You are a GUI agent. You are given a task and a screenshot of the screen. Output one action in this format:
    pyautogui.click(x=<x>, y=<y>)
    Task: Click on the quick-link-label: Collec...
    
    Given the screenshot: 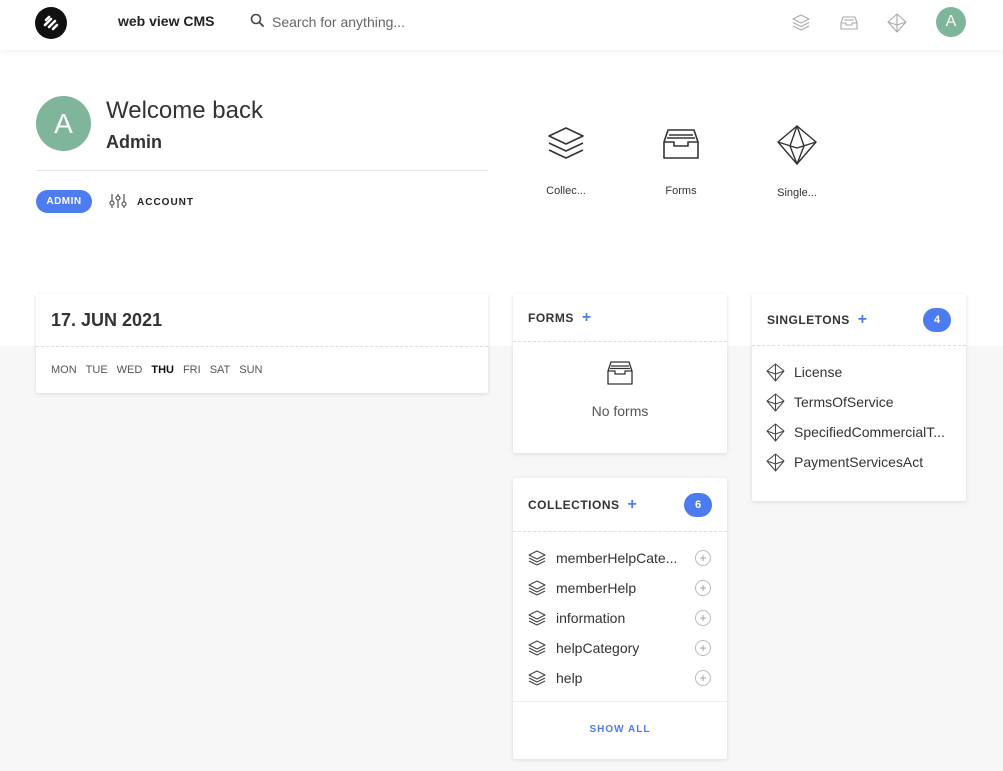 What is the action you would take?
    pyautogui.click(x=566, y=191)
    